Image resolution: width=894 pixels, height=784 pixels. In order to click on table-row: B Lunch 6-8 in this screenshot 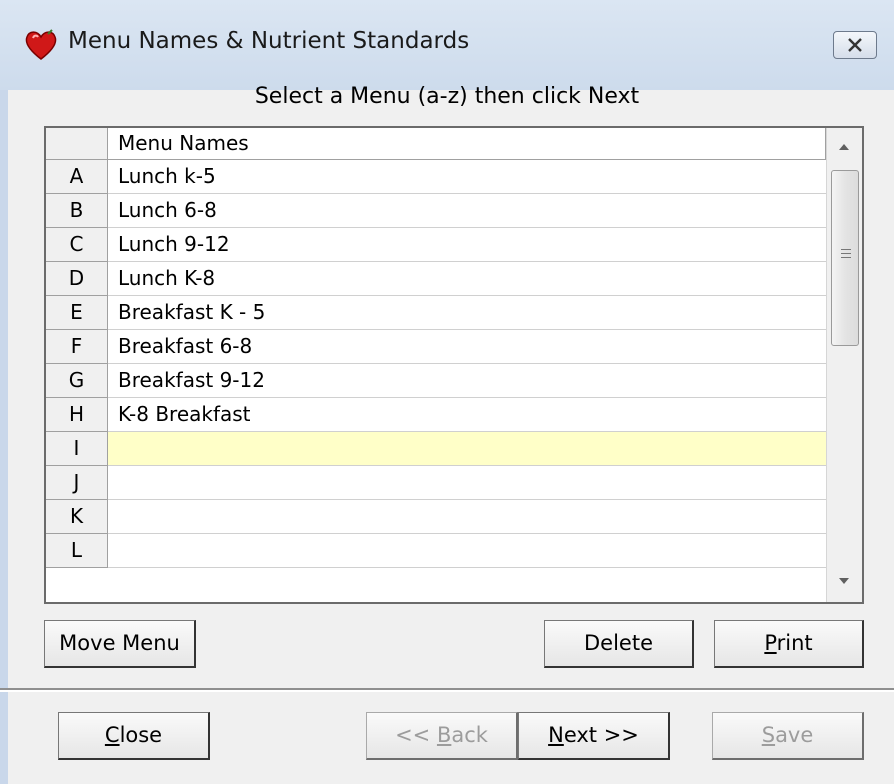, I will do `click(436, 211)`.